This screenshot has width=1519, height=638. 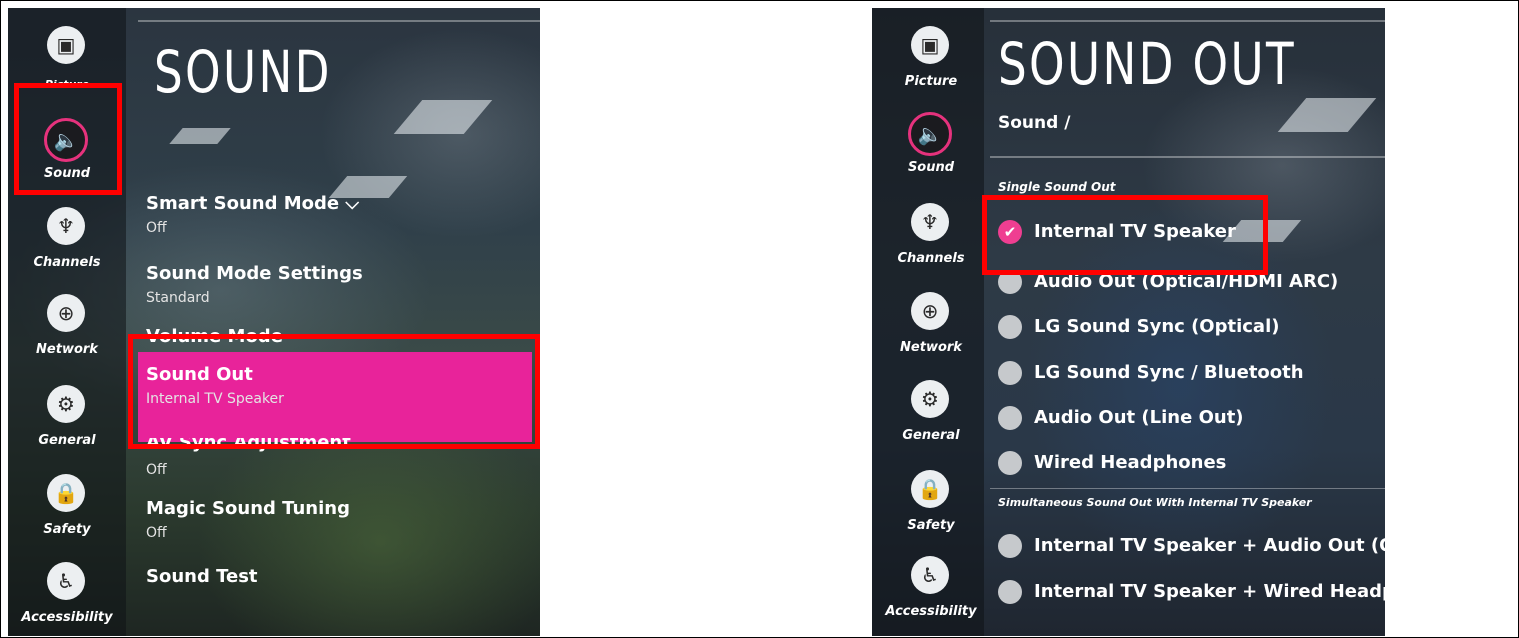 What do you see at coordinates (202, 576) in the screenshot?
I see `menu-item-name: Sound Test` at bounding box center [202, 576].